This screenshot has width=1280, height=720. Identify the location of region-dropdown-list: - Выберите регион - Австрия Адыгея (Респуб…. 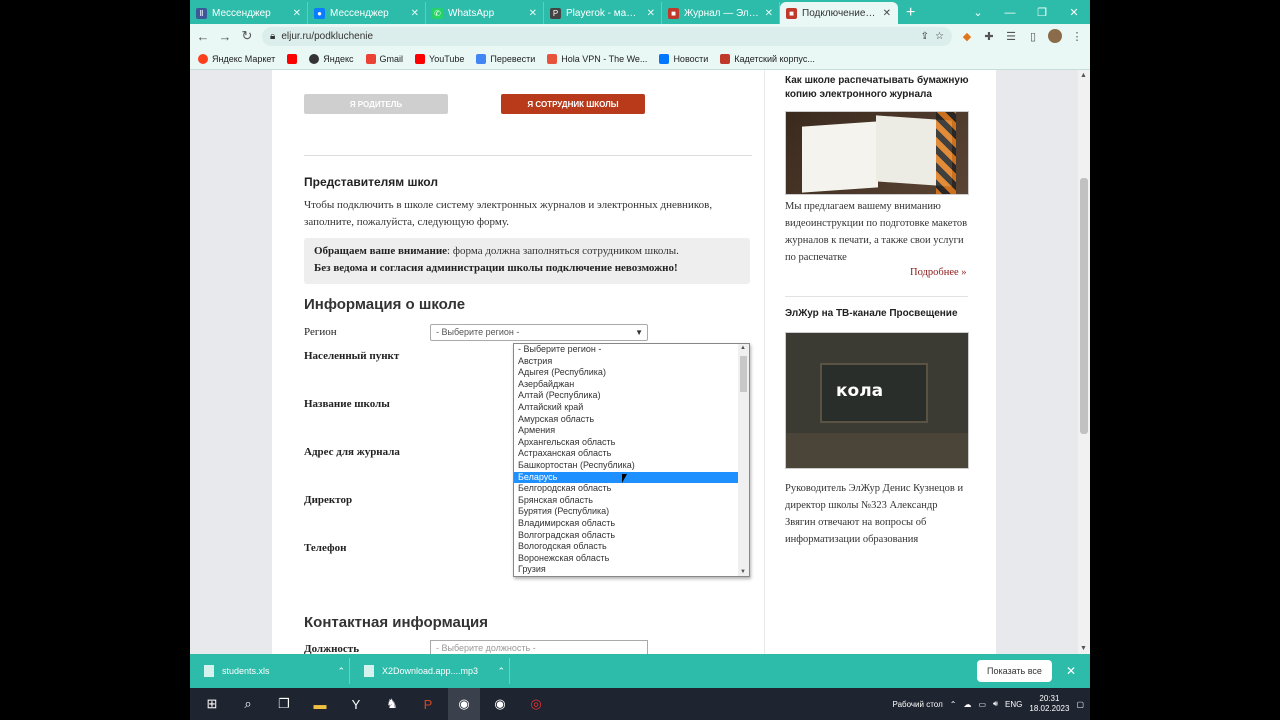
(631, 460).